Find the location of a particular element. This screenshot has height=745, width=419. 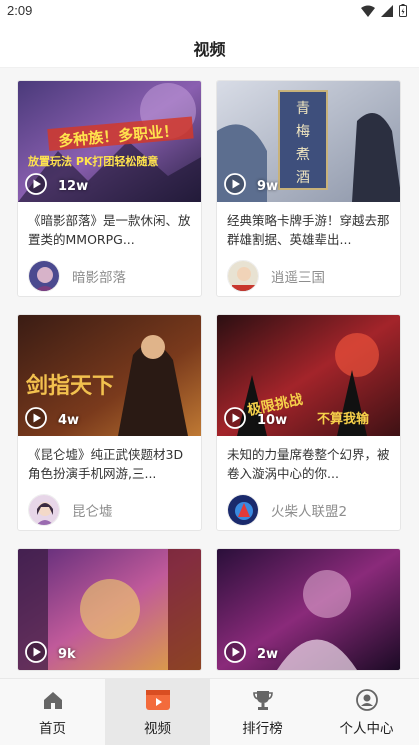

thumbnail-banner-sub: 放置玩法 PK打团轻松随意 is located at coordinates (92, 161).